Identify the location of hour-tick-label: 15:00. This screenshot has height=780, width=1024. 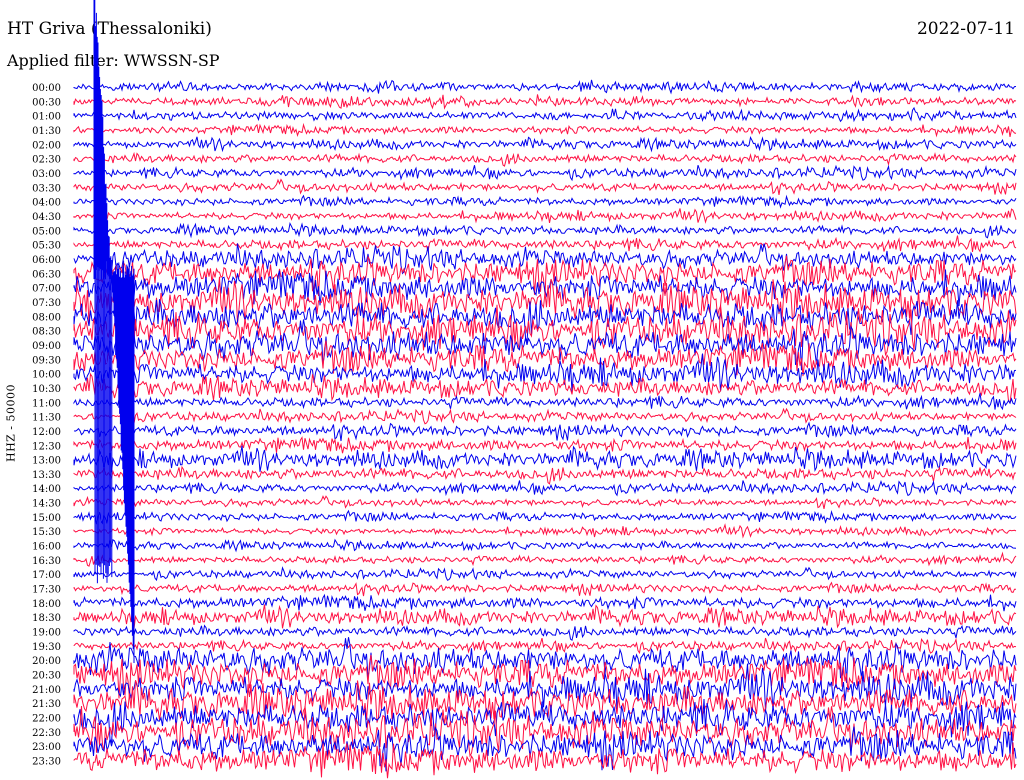
(46, 518).